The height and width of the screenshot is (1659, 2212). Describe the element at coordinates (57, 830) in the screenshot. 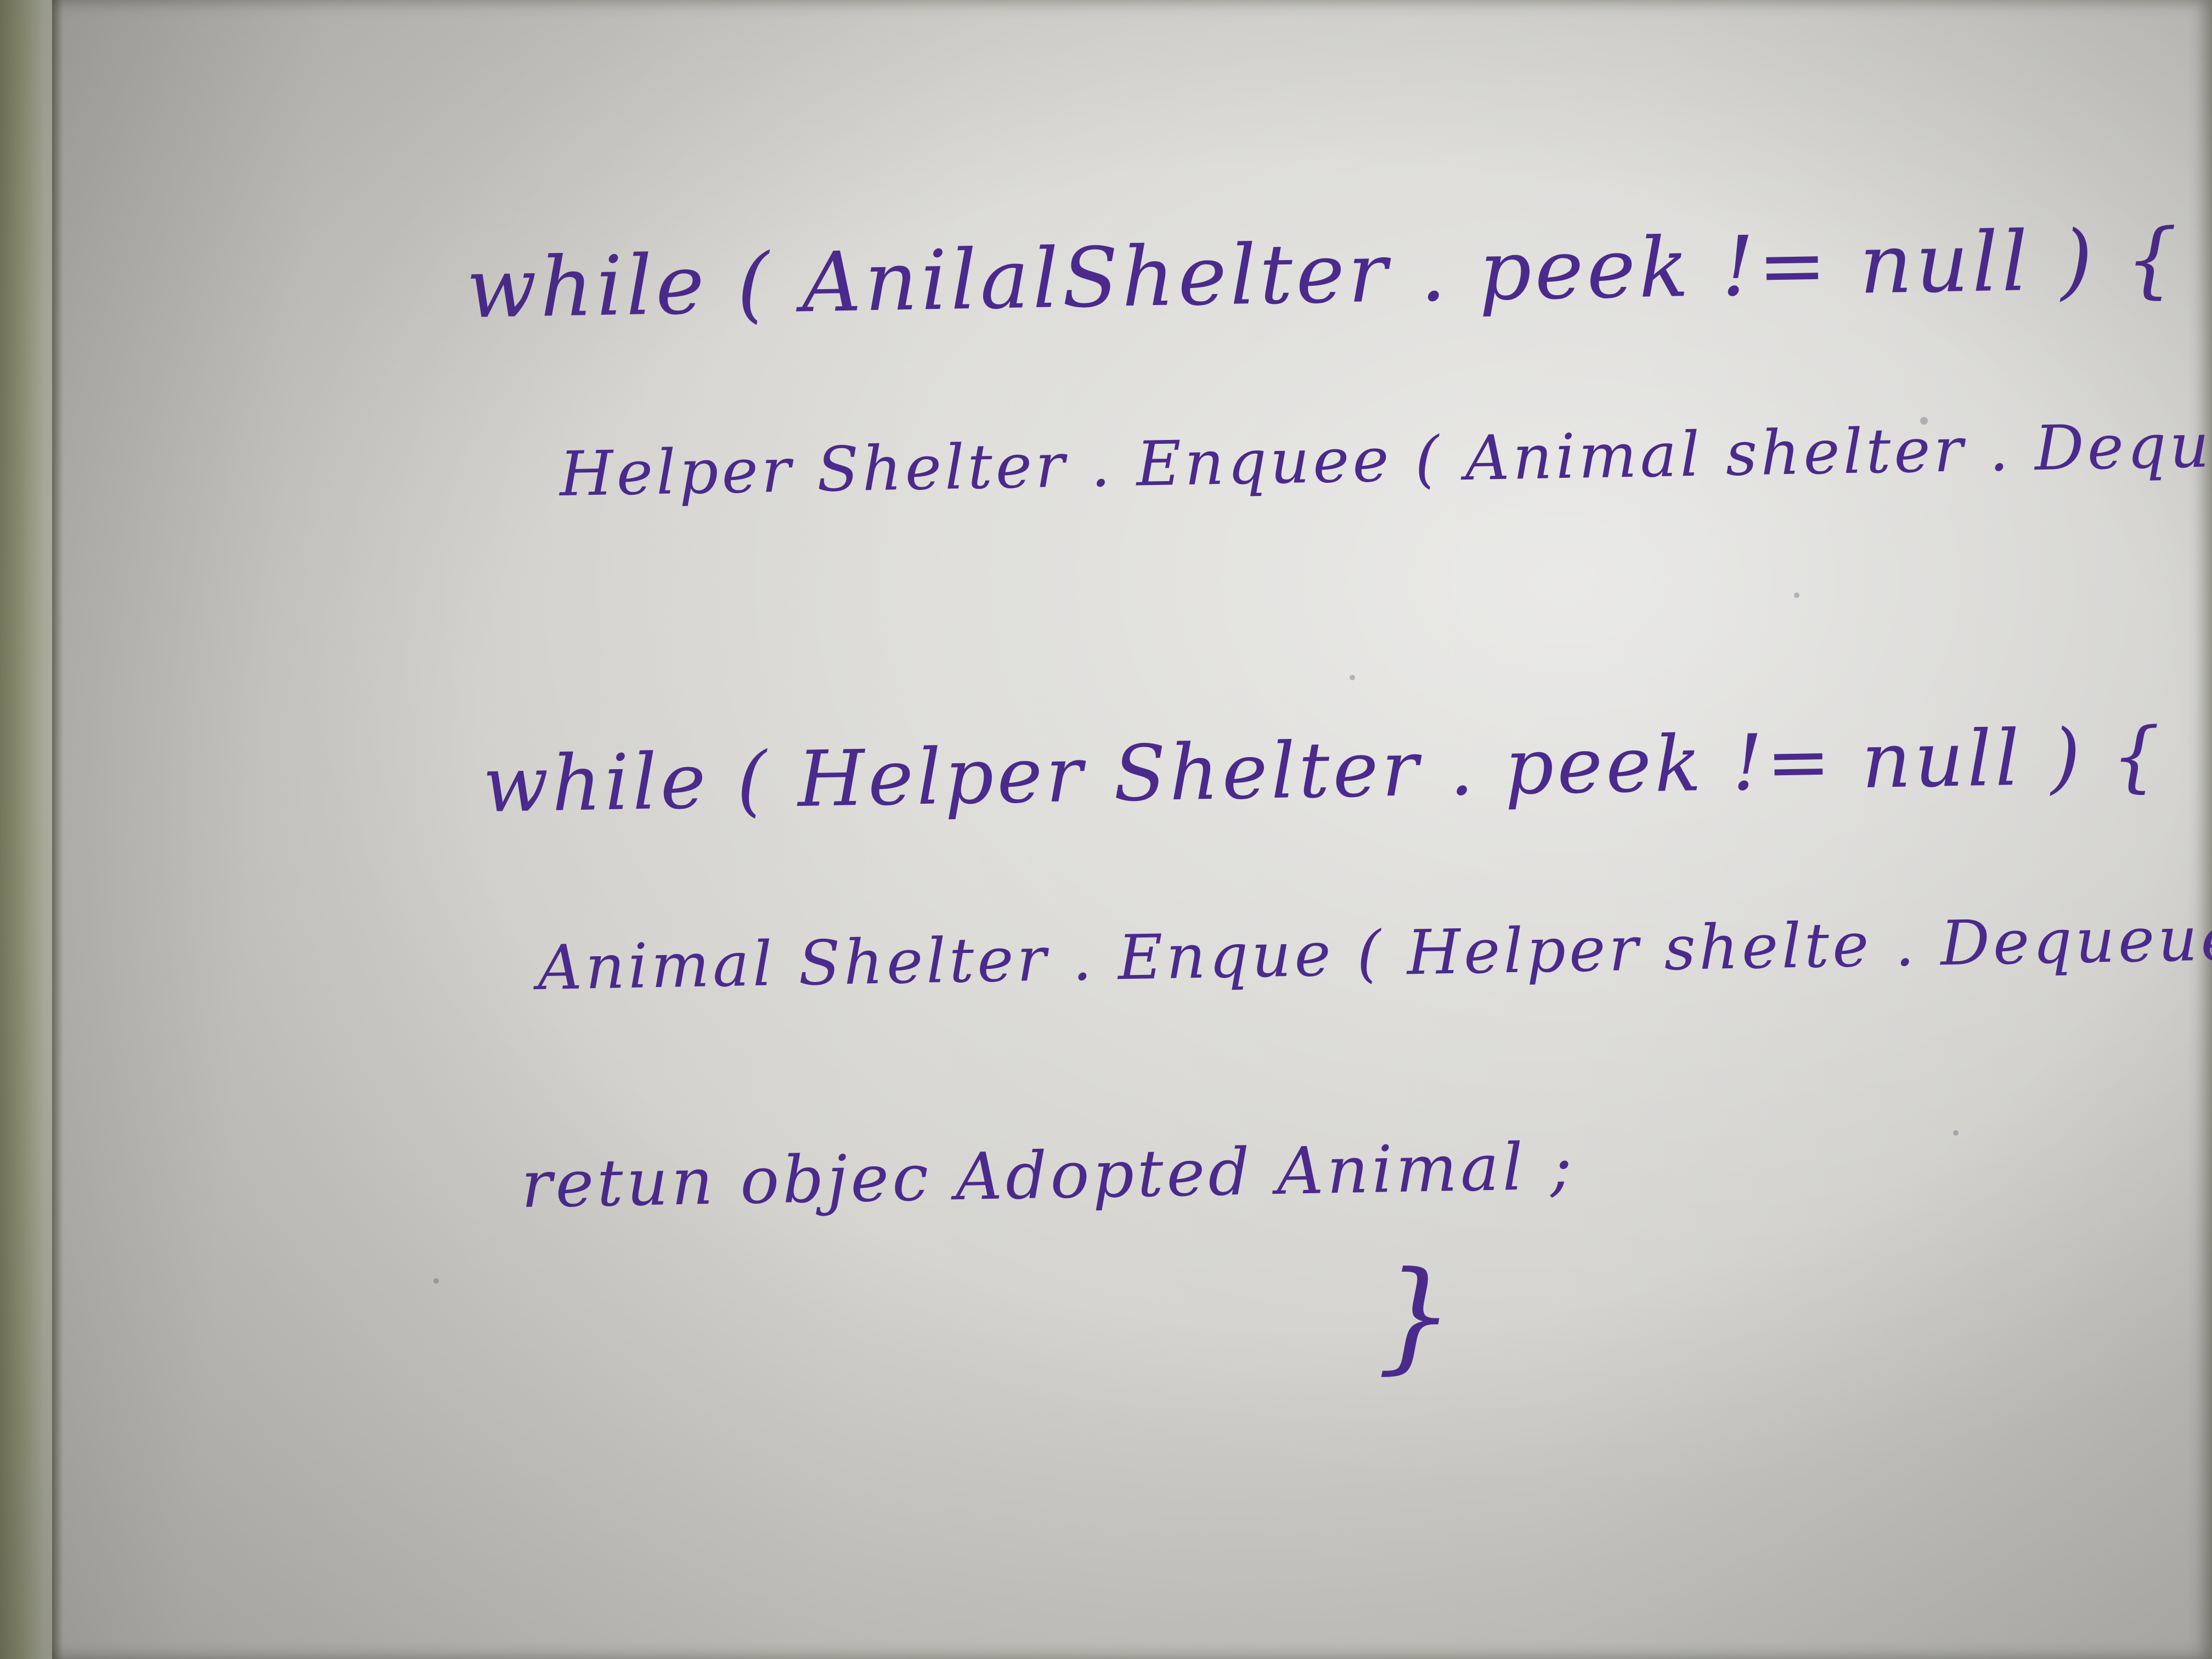

I see `paper-edge-shadow` at that location.